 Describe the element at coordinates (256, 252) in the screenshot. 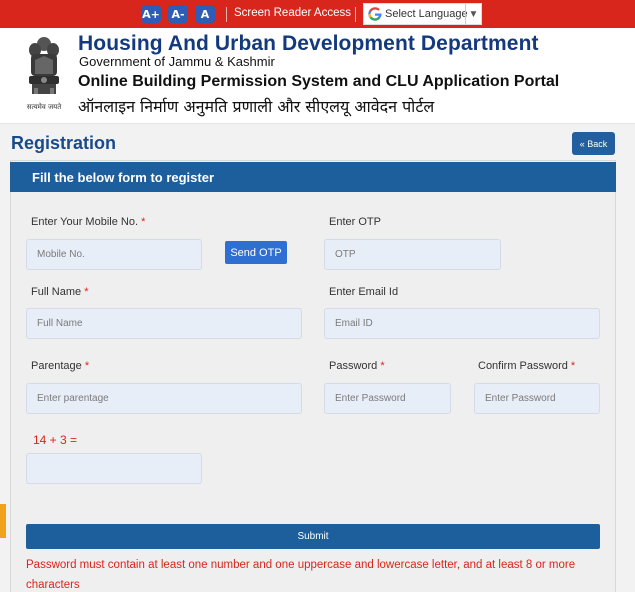

I see `send-otp-button: Send OTP` at that location.